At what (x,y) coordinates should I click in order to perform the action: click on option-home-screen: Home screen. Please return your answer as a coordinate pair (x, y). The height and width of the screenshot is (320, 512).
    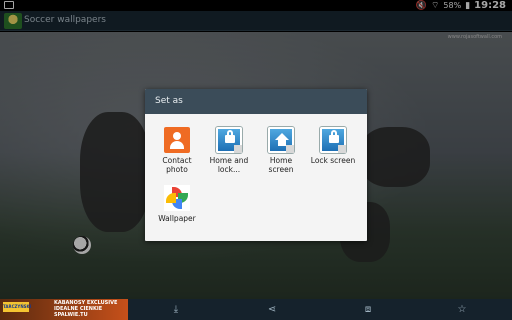
    Looking at the image, I should click on (281, 150).